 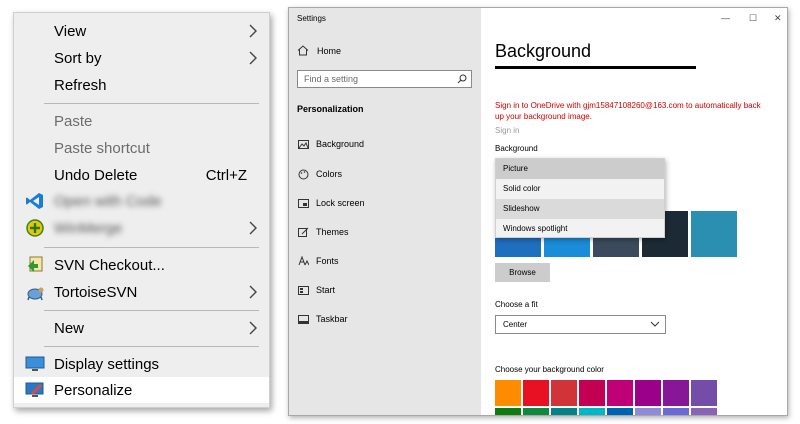 I want to click on dropdown-option-solid-color: Solid color, so click(x=580, y=189).